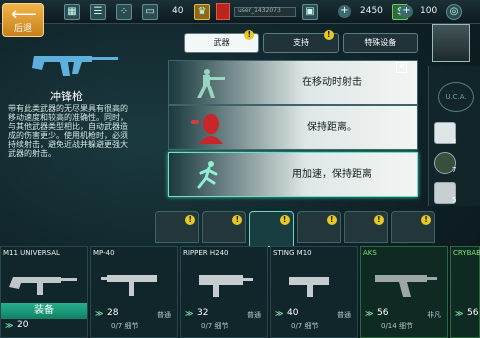 This screenshot has height=338, width=480. Describe the element at coordinates (456, 97) in the screenshot. I see `faction-emblem: U.C.A.` at that location.